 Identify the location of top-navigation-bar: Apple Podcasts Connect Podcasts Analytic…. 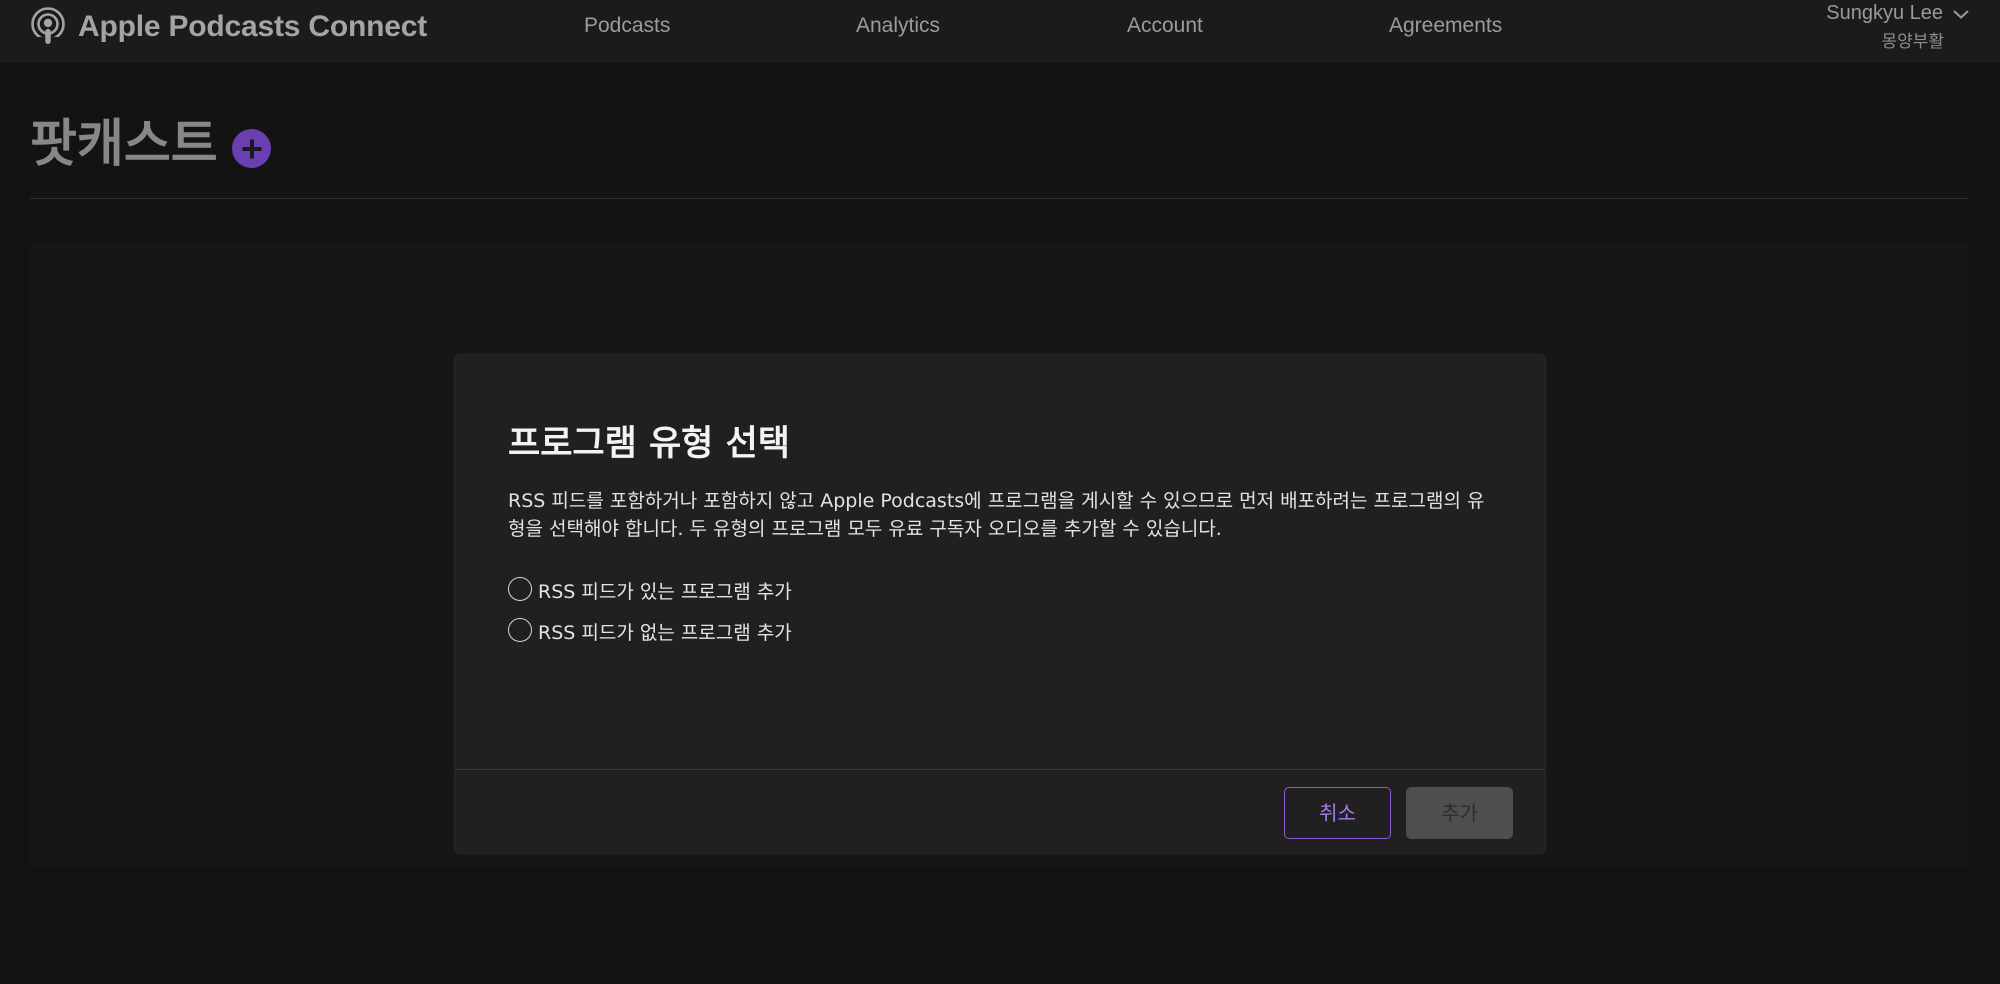
(1000, 31).